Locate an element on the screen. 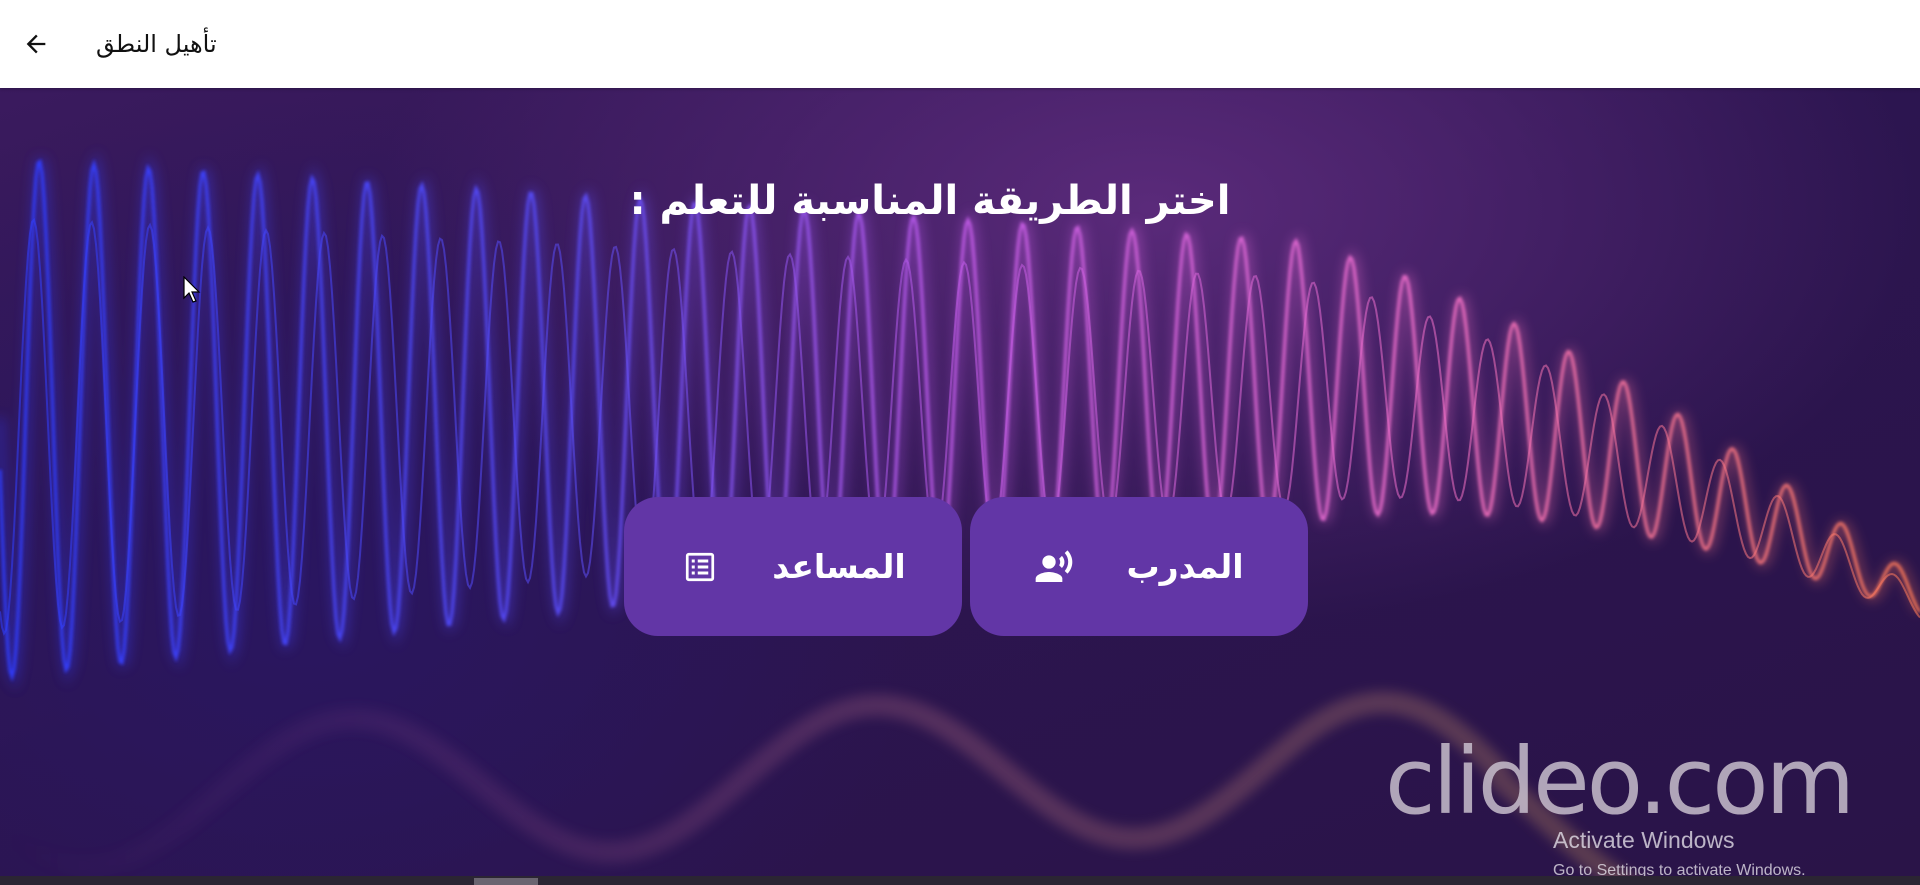 The height and width of the screenshot is (885, 1920). trainer-button: المدرب is located at coordinates (1139, 566).